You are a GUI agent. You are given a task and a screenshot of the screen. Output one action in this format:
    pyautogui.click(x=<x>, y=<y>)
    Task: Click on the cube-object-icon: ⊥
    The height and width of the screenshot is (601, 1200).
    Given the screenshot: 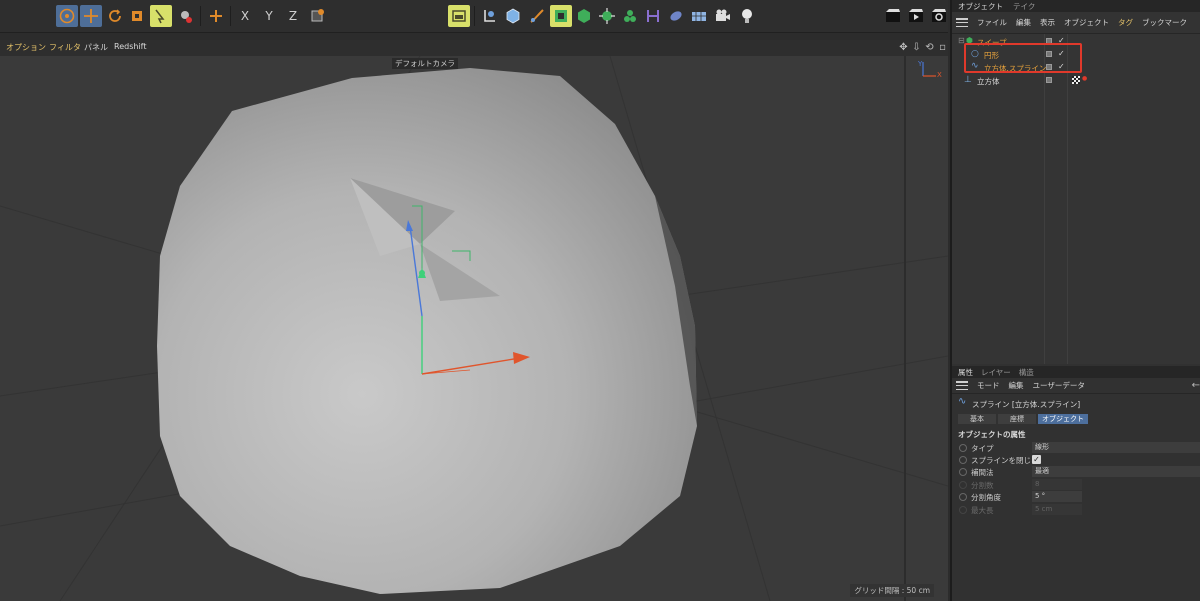 What is the action you would take?
    pyautogui.click(x=968, y=80)
    